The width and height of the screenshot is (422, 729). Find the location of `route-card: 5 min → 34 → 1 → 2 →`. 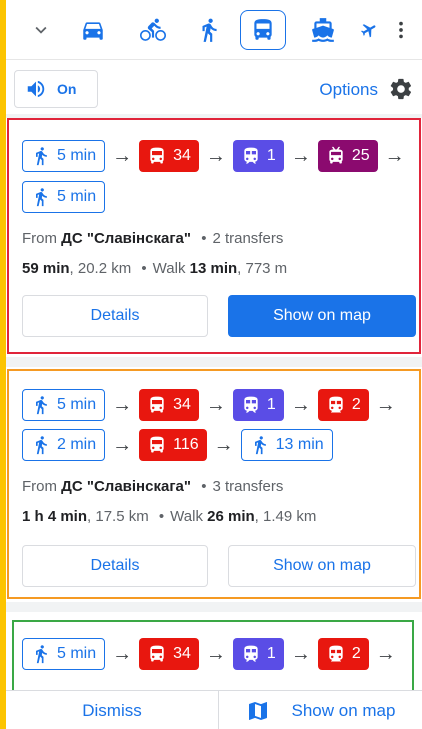

route-card: 5 min → 34 → 1 → 2 → is located at coordinates (214, 656).